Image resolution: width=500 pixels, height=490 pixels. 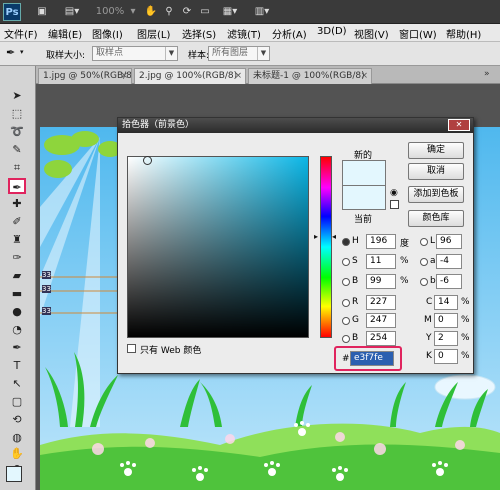 What do you see at coordinates (381, 281) in the screenshot?
I see `b-field: 99` at bounding box center [381, 281].